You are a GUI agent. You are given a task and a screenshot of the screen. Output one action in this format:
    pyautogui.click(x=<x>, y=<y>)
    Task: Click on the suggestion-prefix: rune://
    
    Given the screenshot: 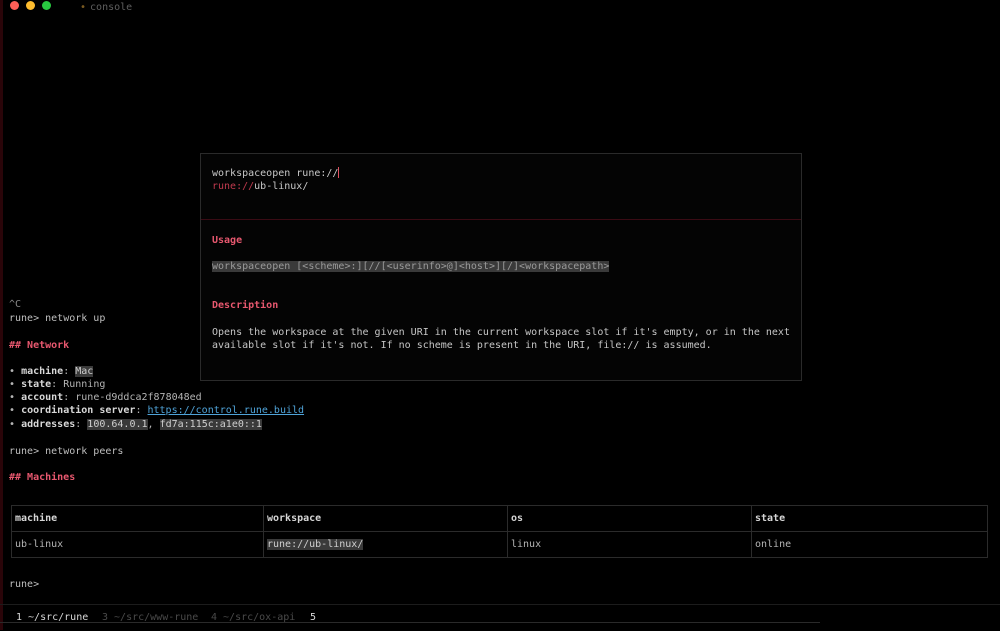 What is the action you would take?
    pyautogui.click(x=233, y=186)
    